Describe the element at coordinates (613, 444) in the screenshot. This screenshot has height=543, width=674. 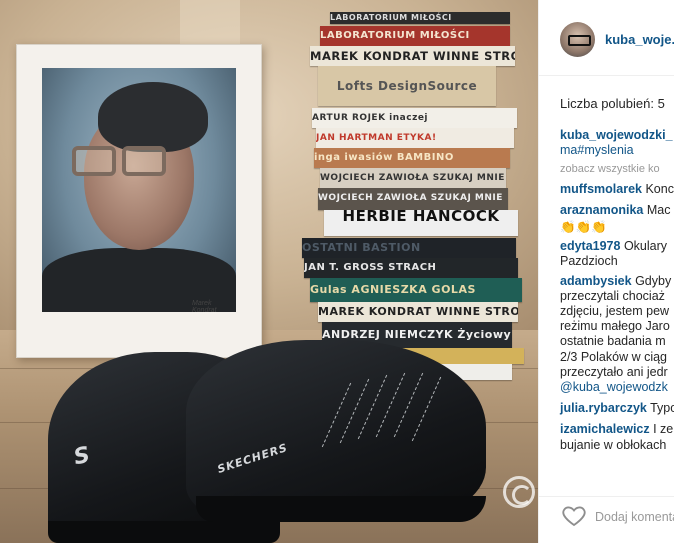
I see `comment-text: bujanie w obłokach` at that location.